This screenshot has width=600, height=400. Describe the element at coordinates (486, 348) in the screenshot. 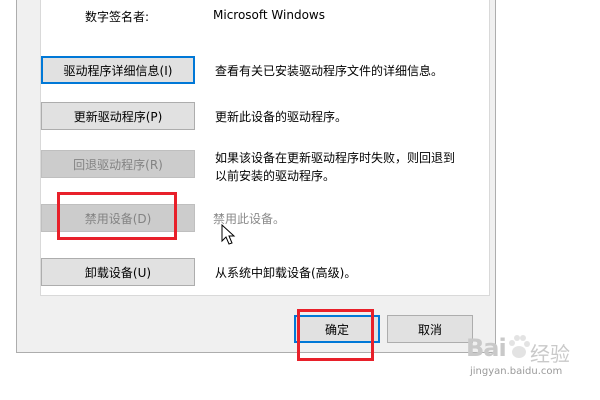

I see `watermark-brand: Bai` at that location.